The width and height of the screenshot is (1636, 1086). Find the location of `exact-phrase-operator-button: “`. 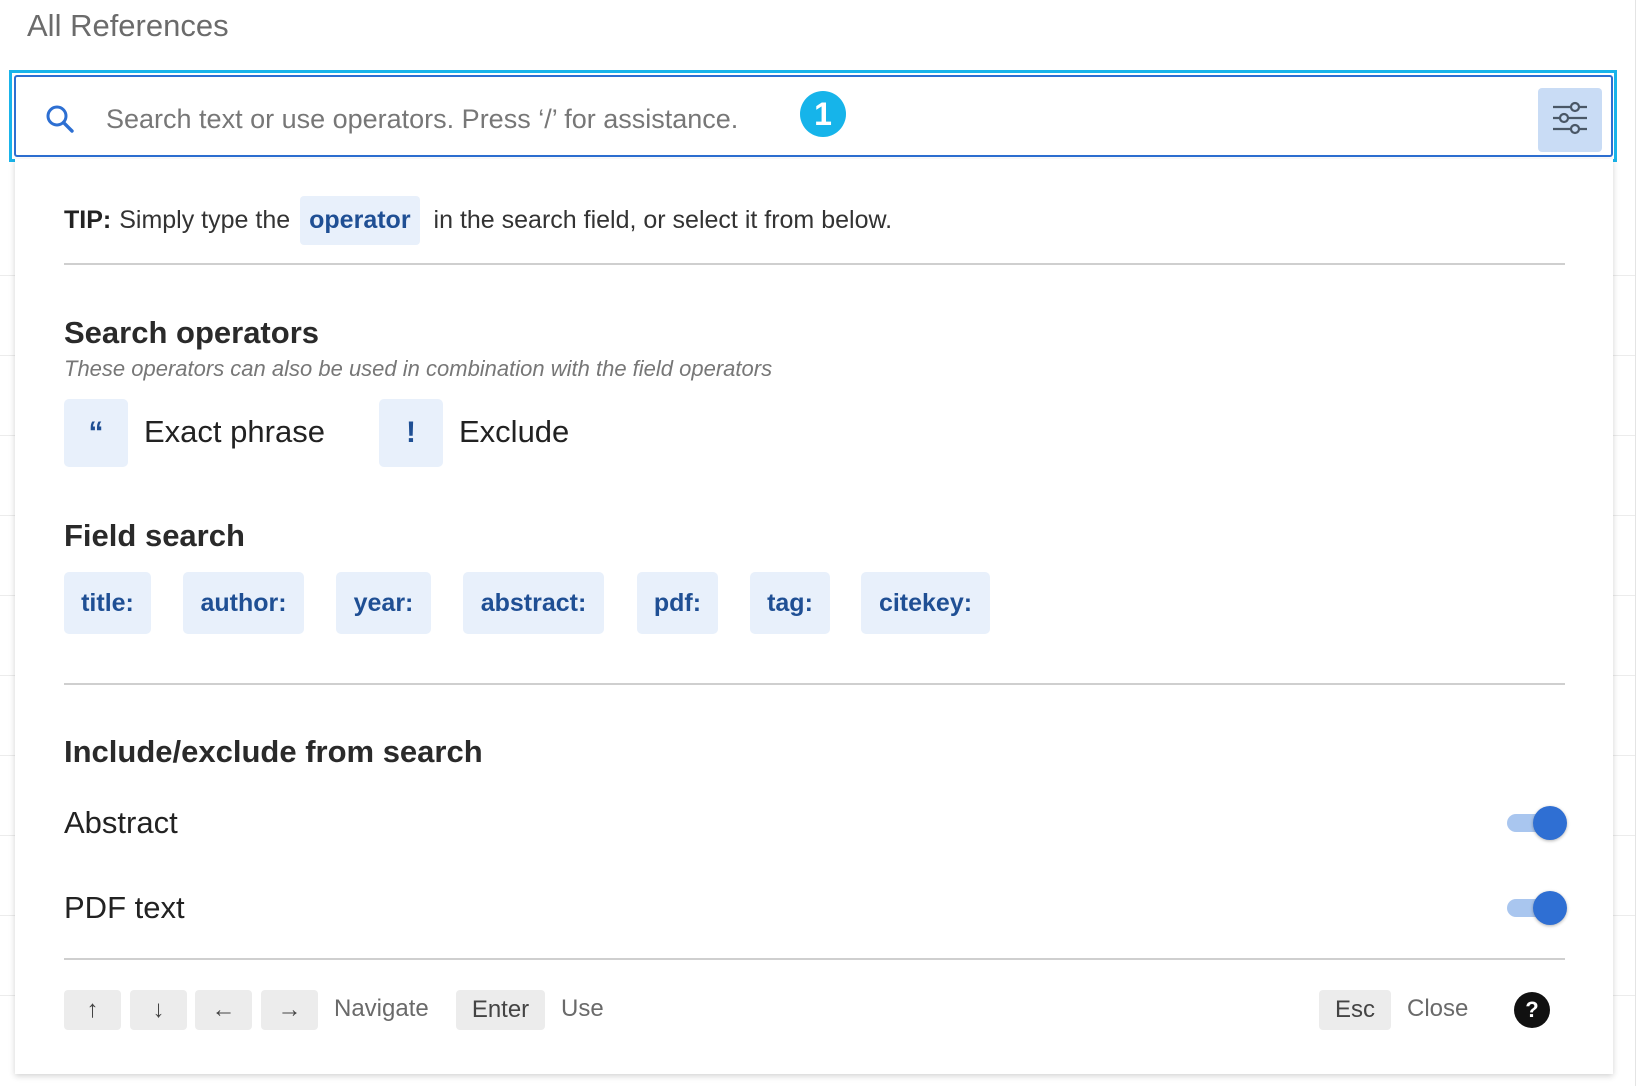

exact-phrase-operator-button: “ is located at coordinates (96, 433).